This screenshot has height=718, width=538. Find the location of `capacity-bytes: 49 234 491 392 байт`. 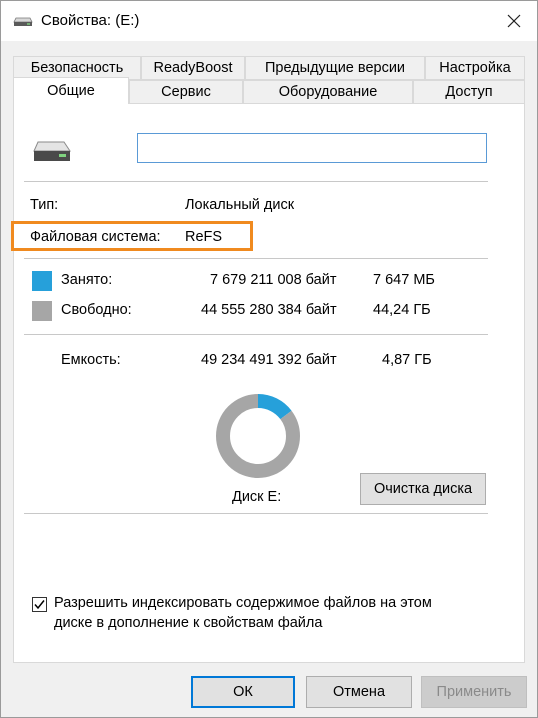

capacity-bytes: 49 234 491 392 байт is located at coordinates (269, 360).